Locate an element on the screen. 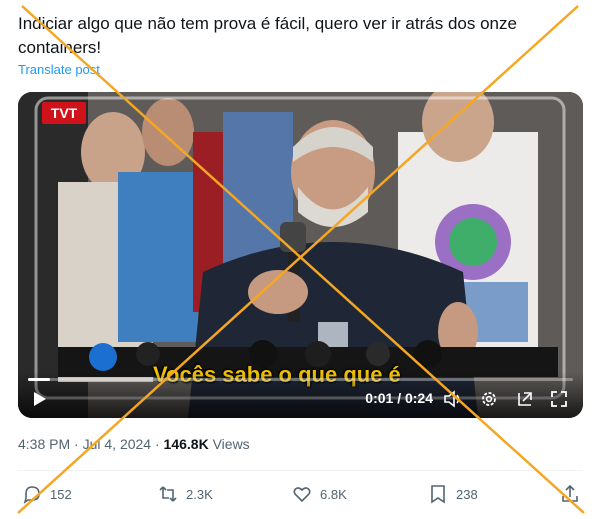  share-icon is located at coordinates (570, 493).